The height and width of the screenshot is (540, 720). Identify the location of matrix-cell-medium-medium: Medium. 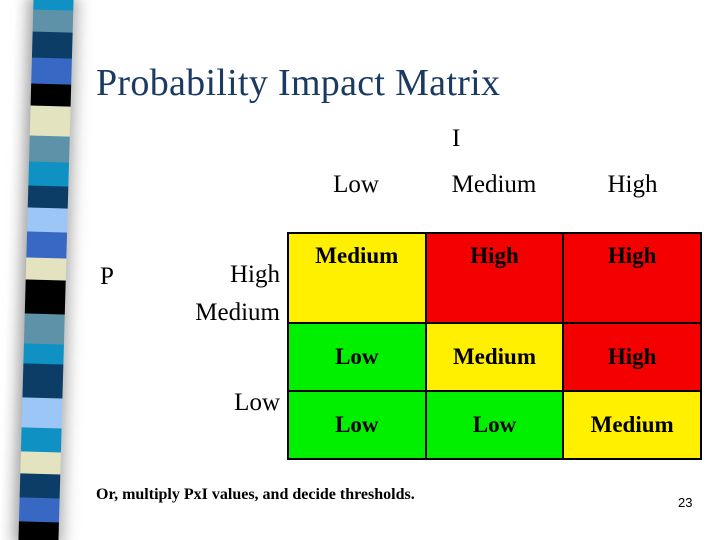
(494, 356).